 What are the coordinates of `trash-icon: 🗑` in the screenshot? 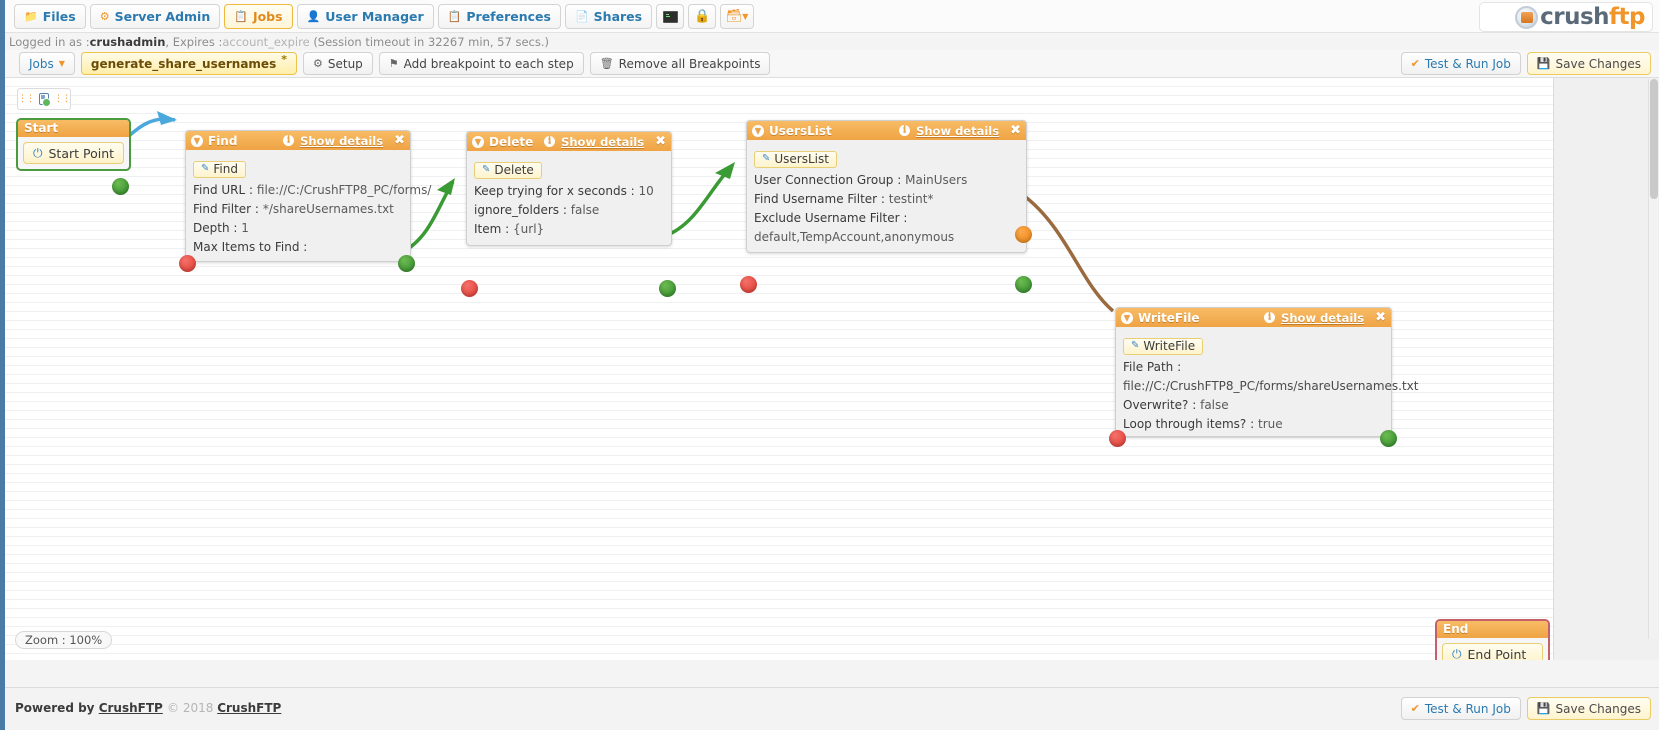 It's located at (606, 63).